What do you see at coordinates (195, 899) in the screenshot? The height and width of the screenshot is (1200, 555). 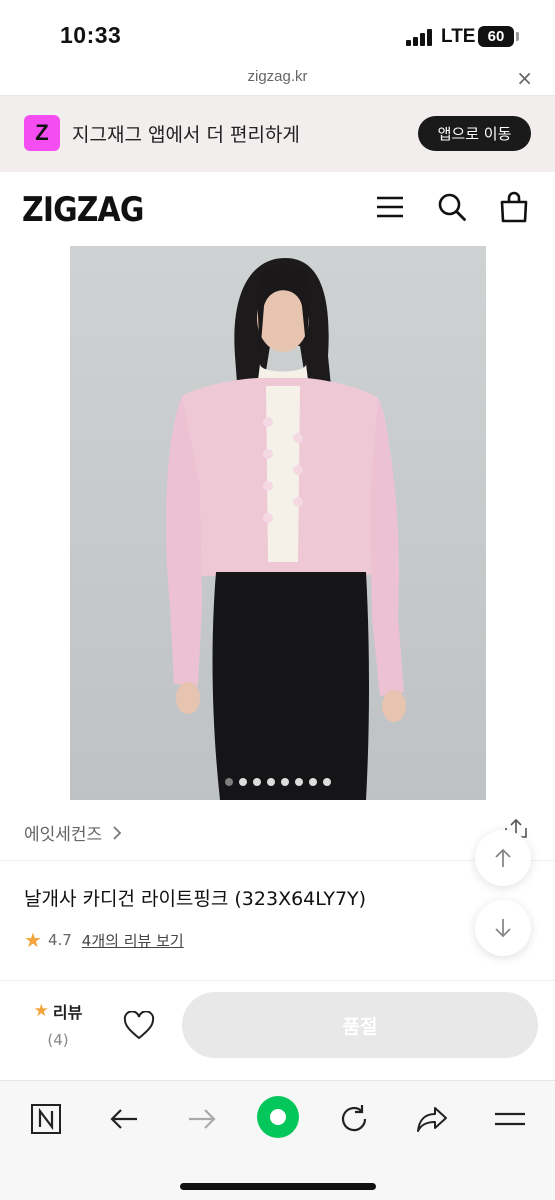 I see `product-name: 날개사 카디건 라이트핑크 (323X64LY7Y)` at bounding box center [195, 899].